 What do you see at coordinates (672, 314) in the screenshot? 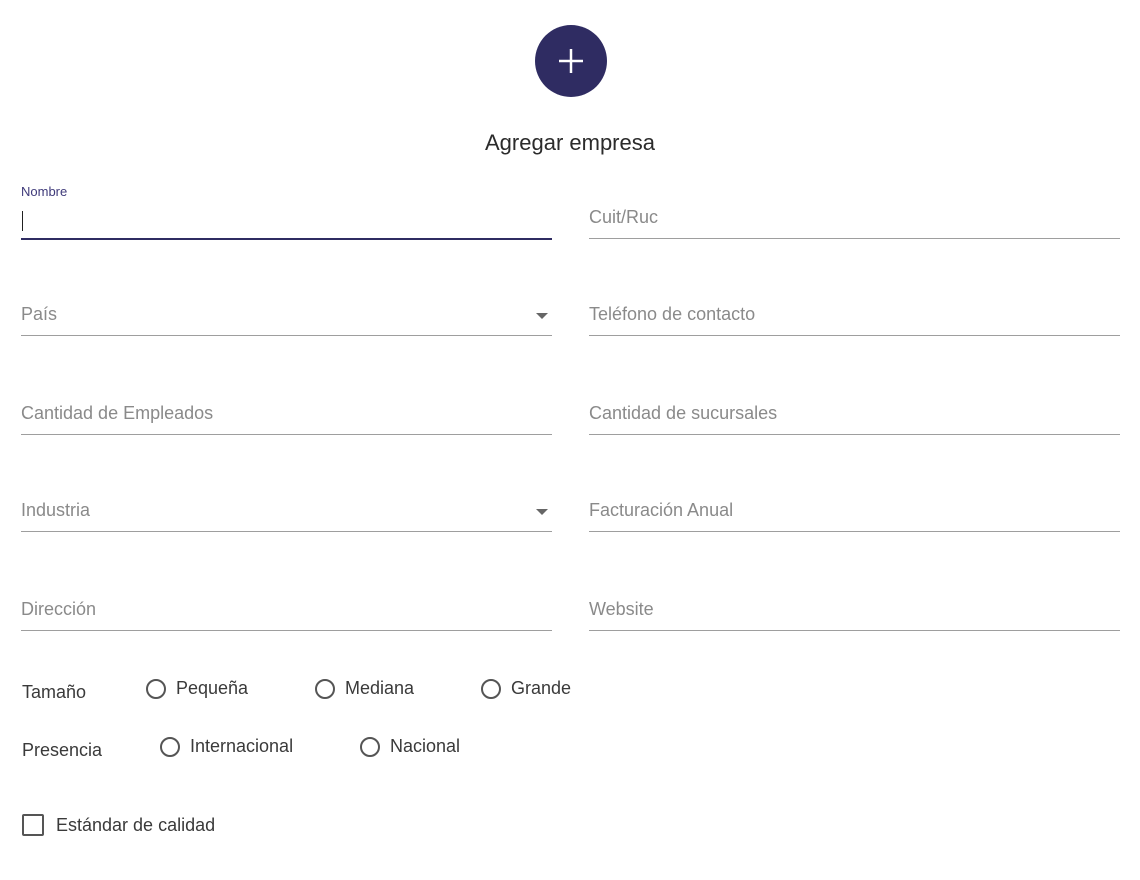
I see `telefono-label: Teléfono de contacto` at bounding box center [672, 314].